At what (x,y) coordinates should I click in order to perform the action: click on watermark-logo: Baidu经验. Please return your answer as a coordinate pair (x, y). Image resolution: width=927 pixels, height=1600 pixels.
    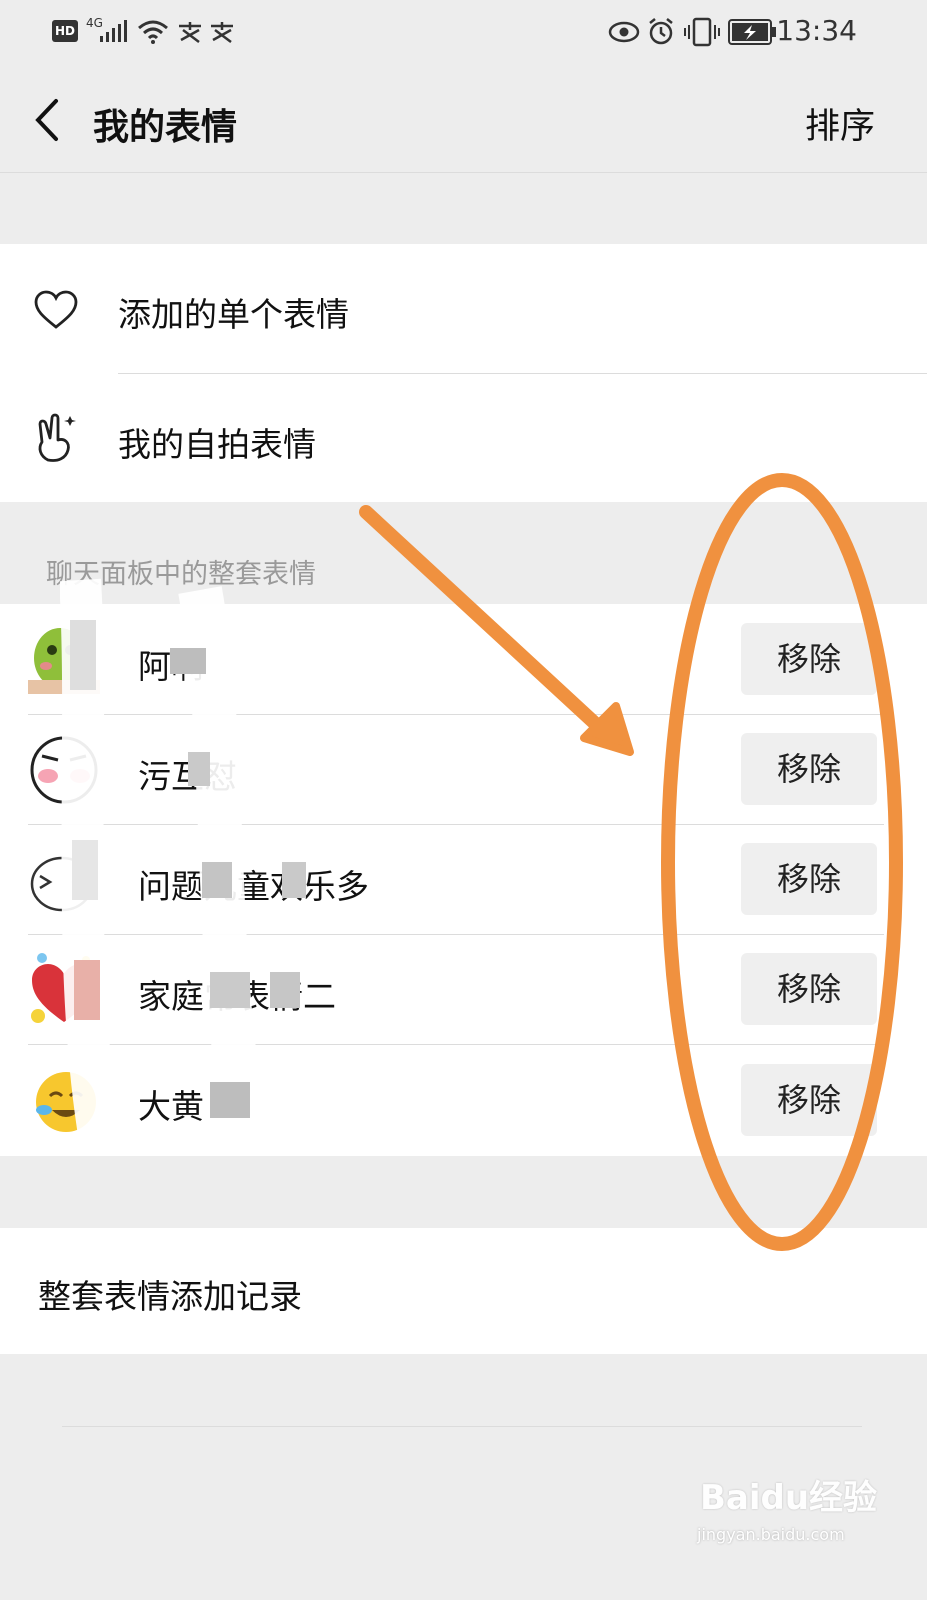
    Looking at the image, I should click on (789, 1498).